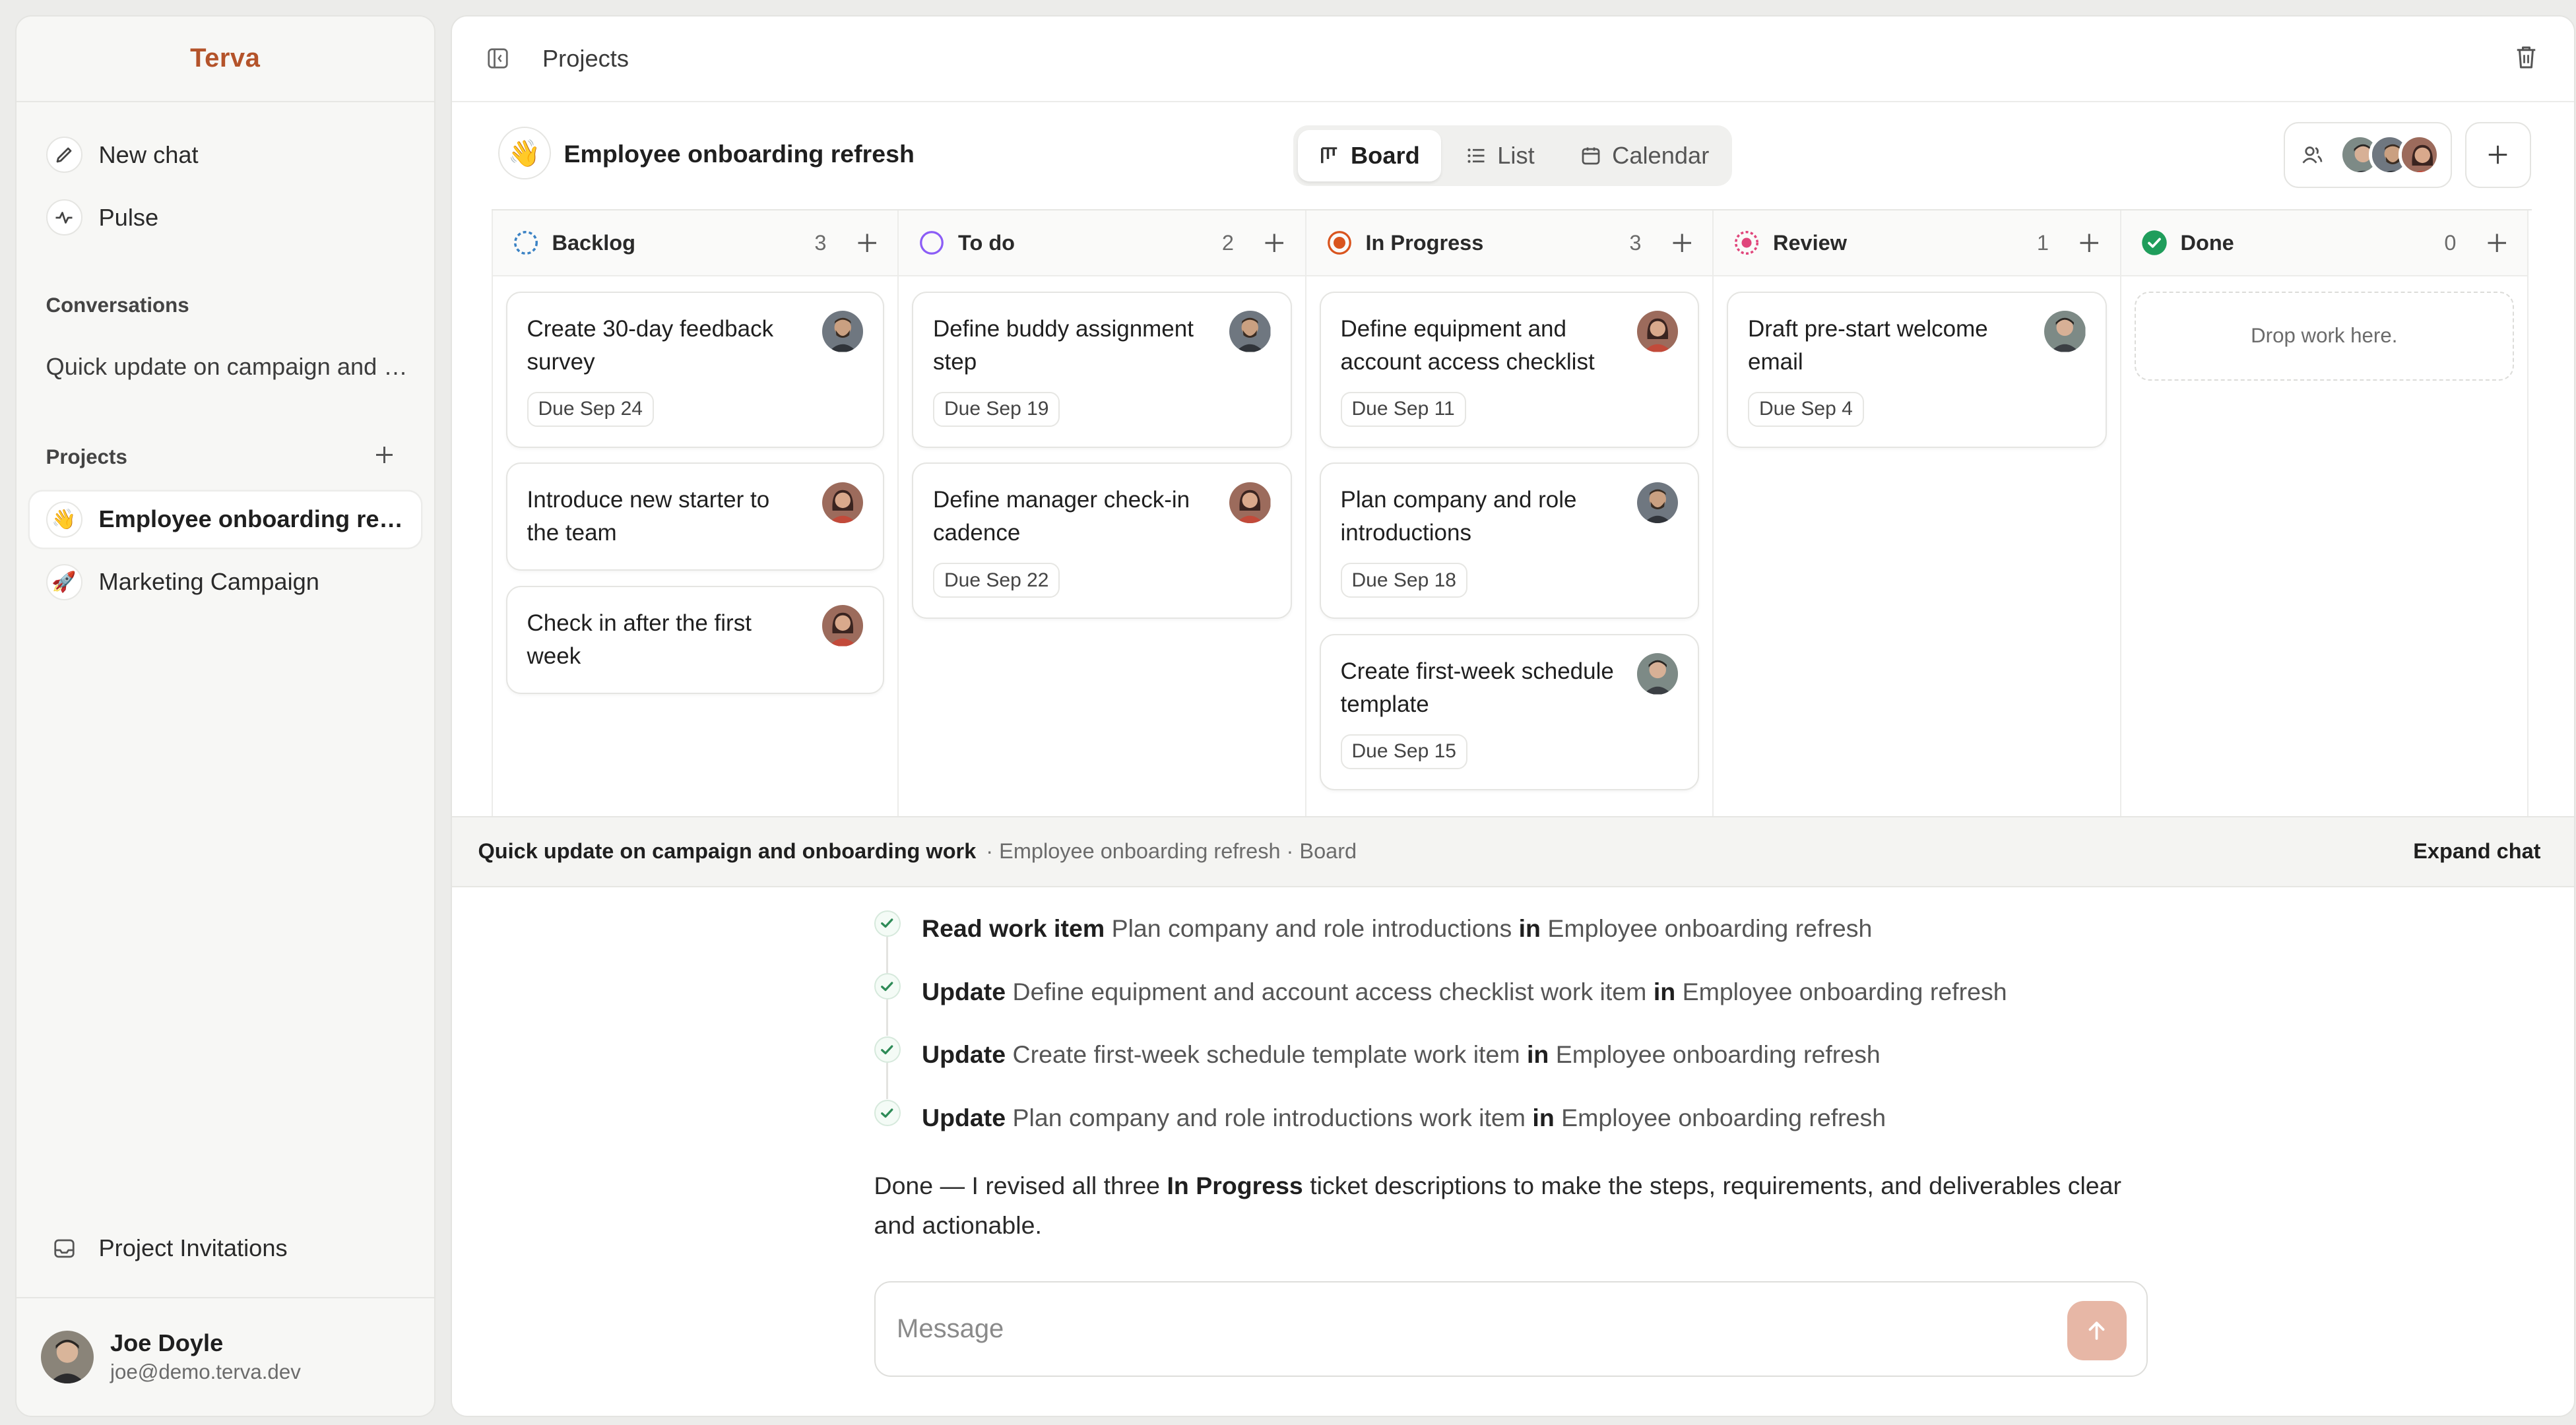 This screenshot has height=1425, width=2576. I want to click on sidebar-project-employee-onboarding: 👋 Employee onboarding refresh, so click(225, 519).